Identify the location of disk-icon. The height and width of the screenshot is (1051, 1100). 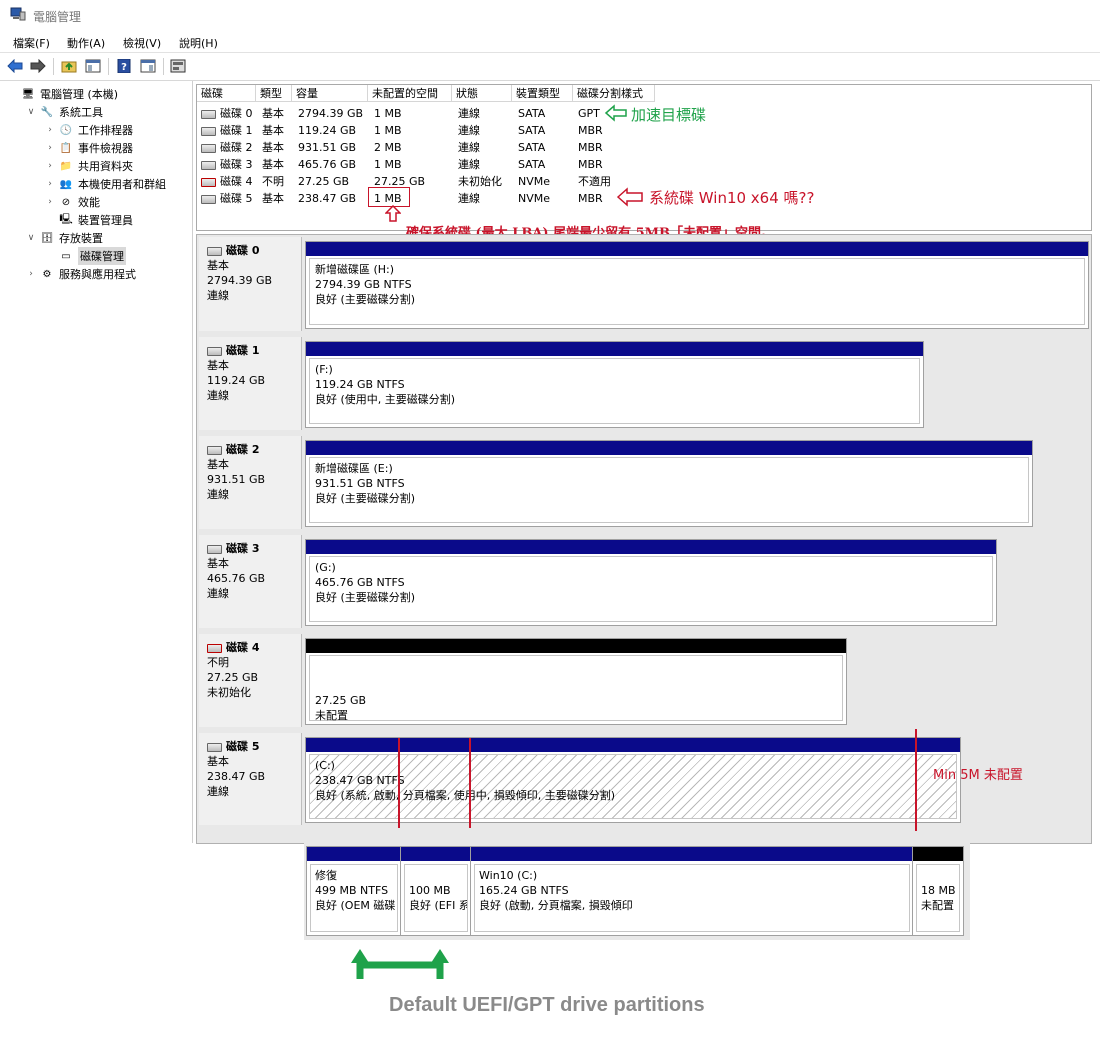
(208, 114).